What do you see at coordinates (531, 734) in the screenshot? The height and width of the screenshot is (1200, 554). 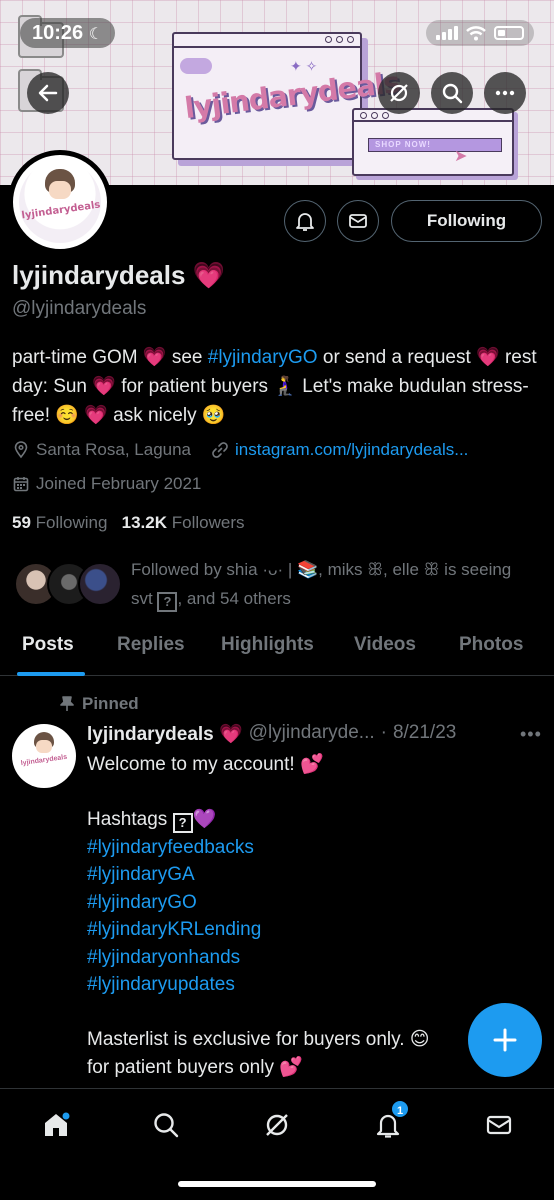 I see `post-more-button: •••` at bounding box center [531, 734].